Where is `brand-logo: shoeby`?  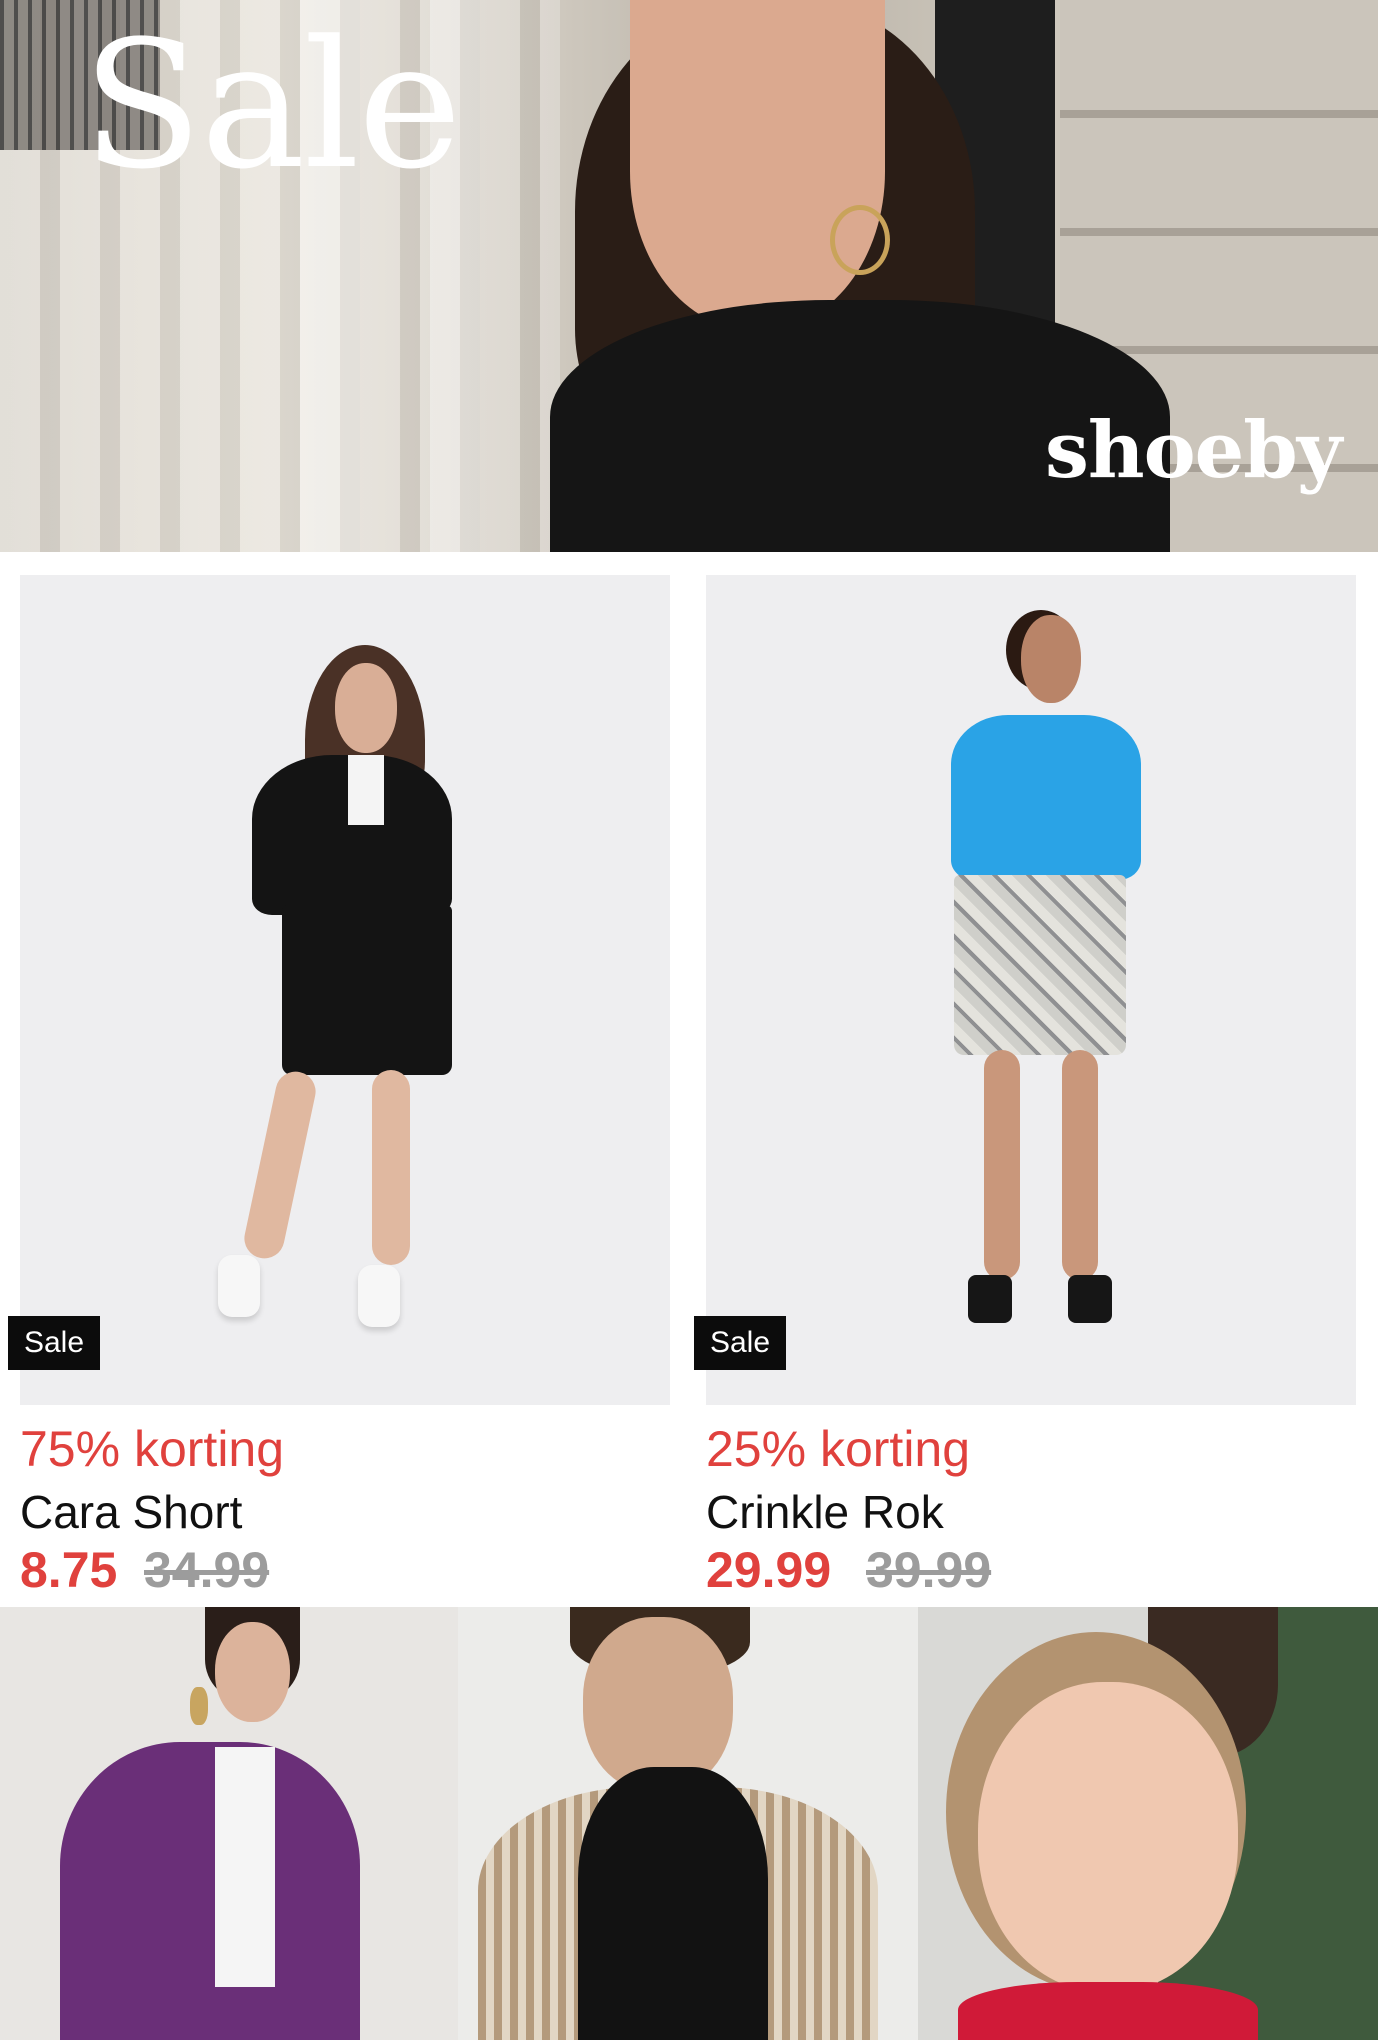 brand-logo: shoeby is located at coordinates (1193, 450).